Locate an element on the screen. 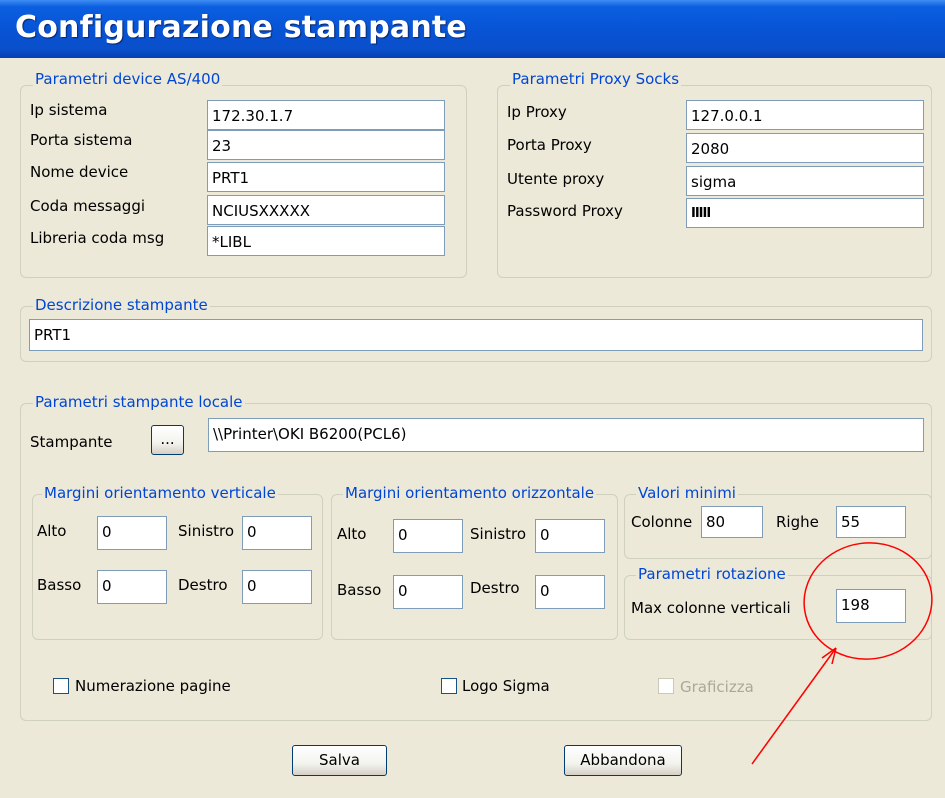 The image size is (945, 798). group-margini-verticale-legend: Margini orientamento verticale is located at coordinates (160, 493).